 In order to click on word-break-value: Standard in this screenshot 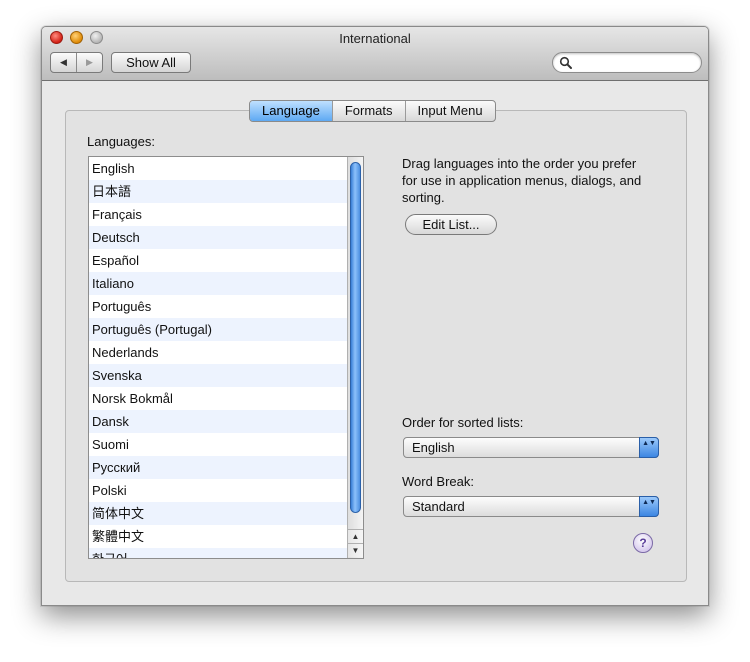, I will do `click(438, 506)`.